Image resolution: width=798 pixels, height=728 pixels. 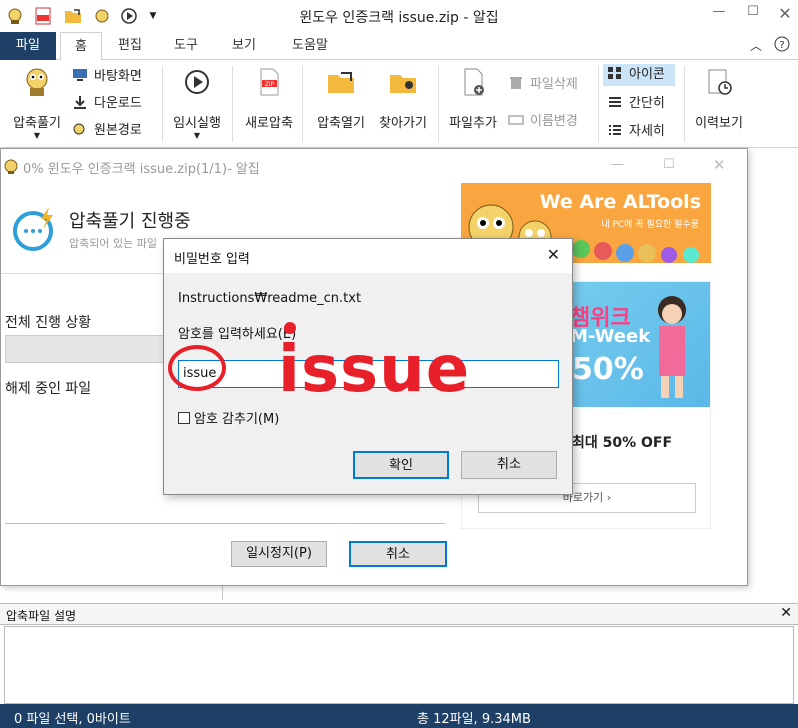 I want to click on extract-downloads-button: 다운로드, so click(x=107, y=104).